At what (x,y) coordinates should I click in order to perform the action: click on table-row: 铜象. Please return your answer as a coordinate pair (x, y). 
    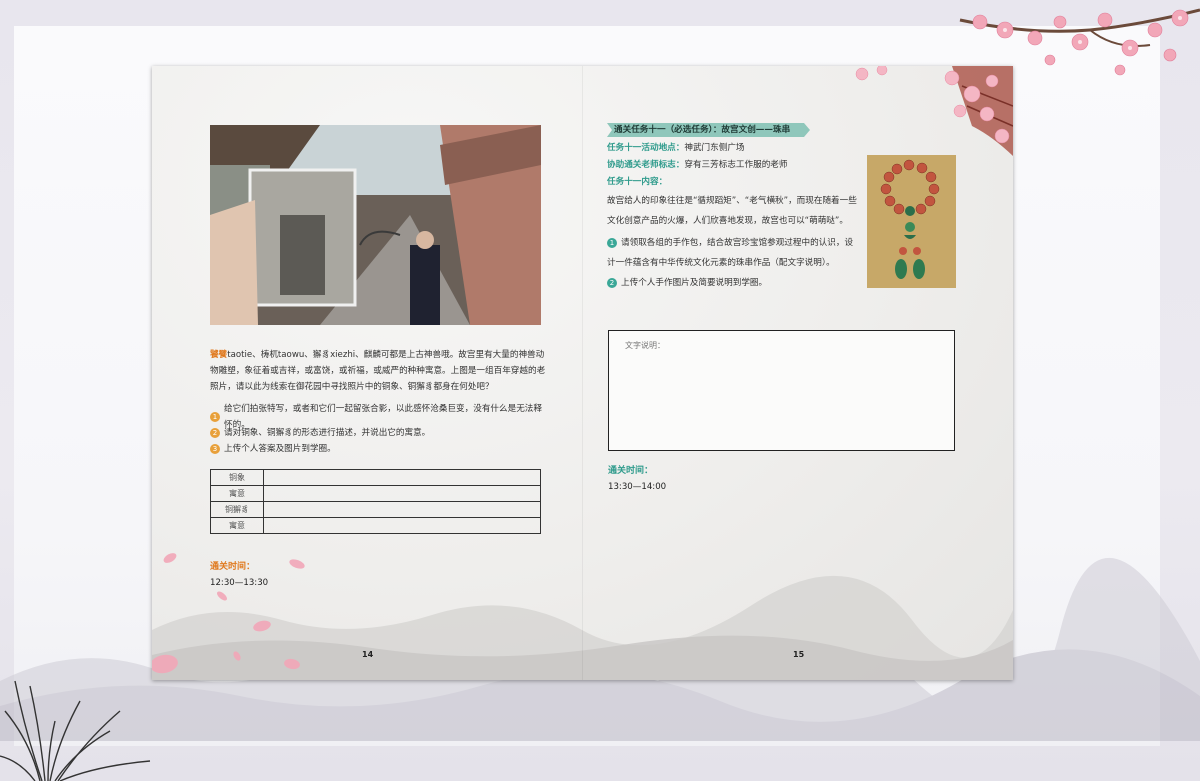
    Looking at the image, I should click on (375, 477).